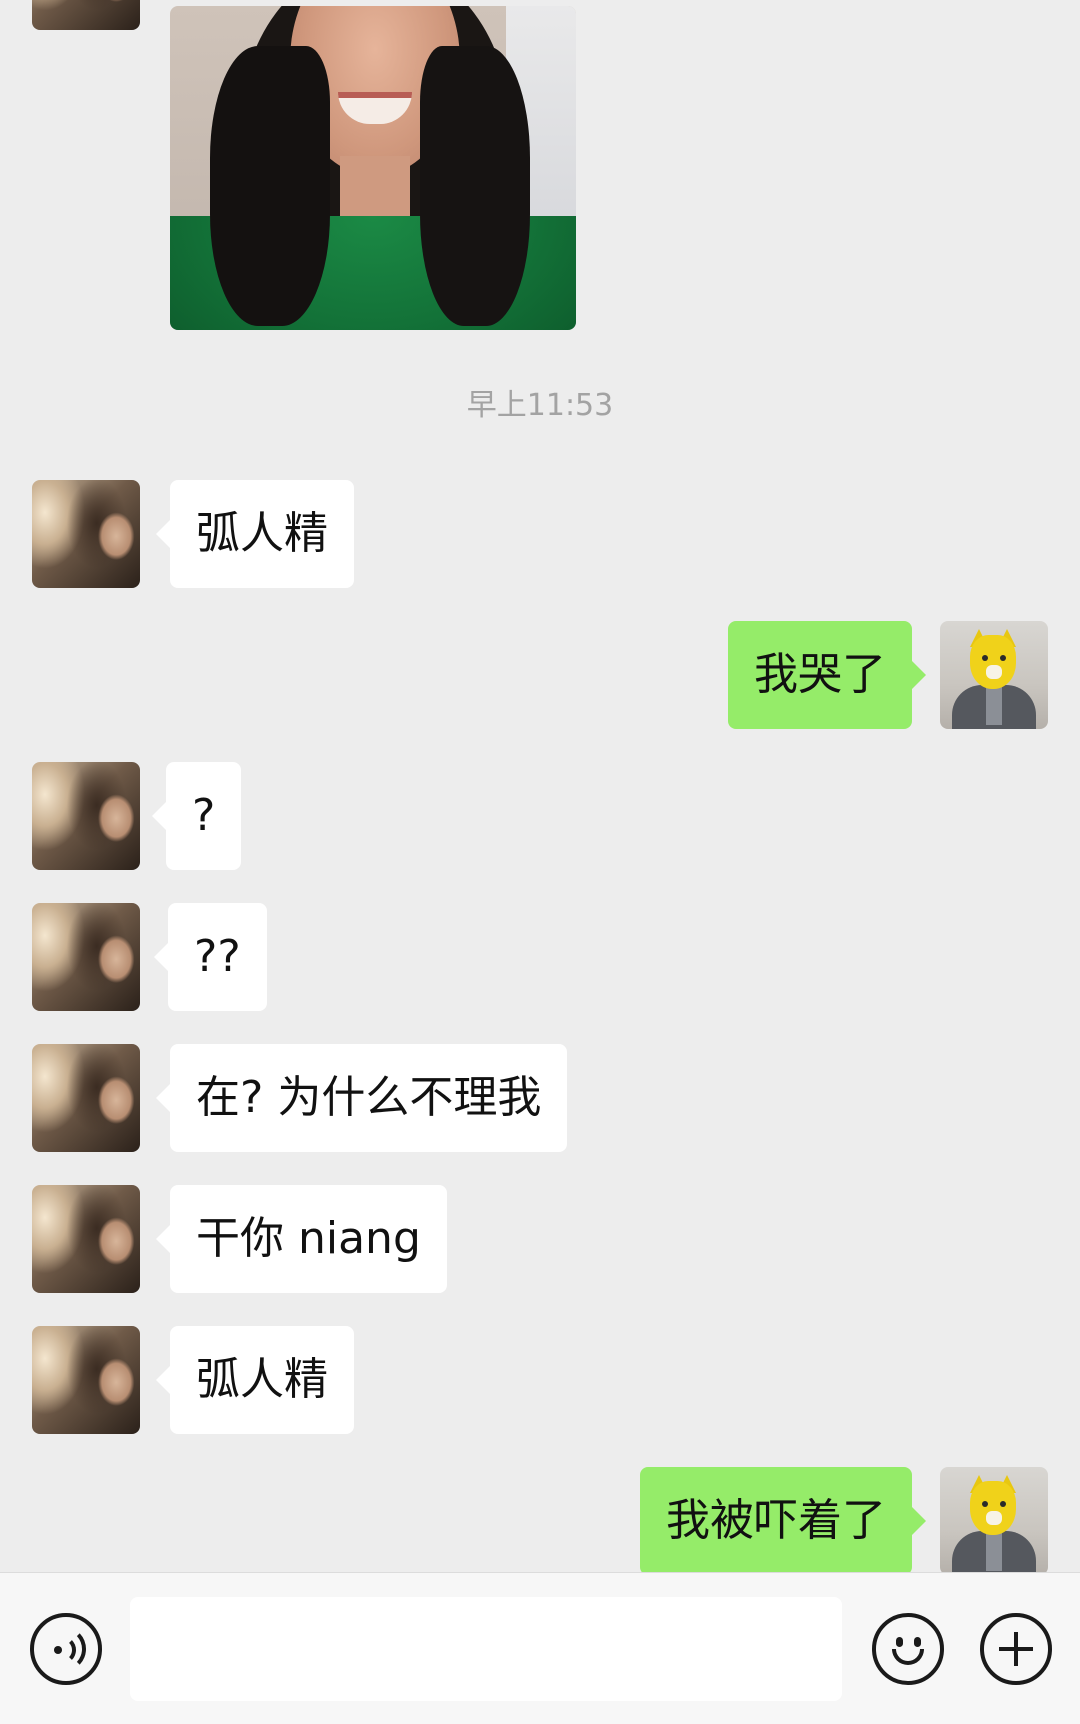 The image size is (1080, 1724). I want to click on message-bubble-received: ?, so click(196, 816).